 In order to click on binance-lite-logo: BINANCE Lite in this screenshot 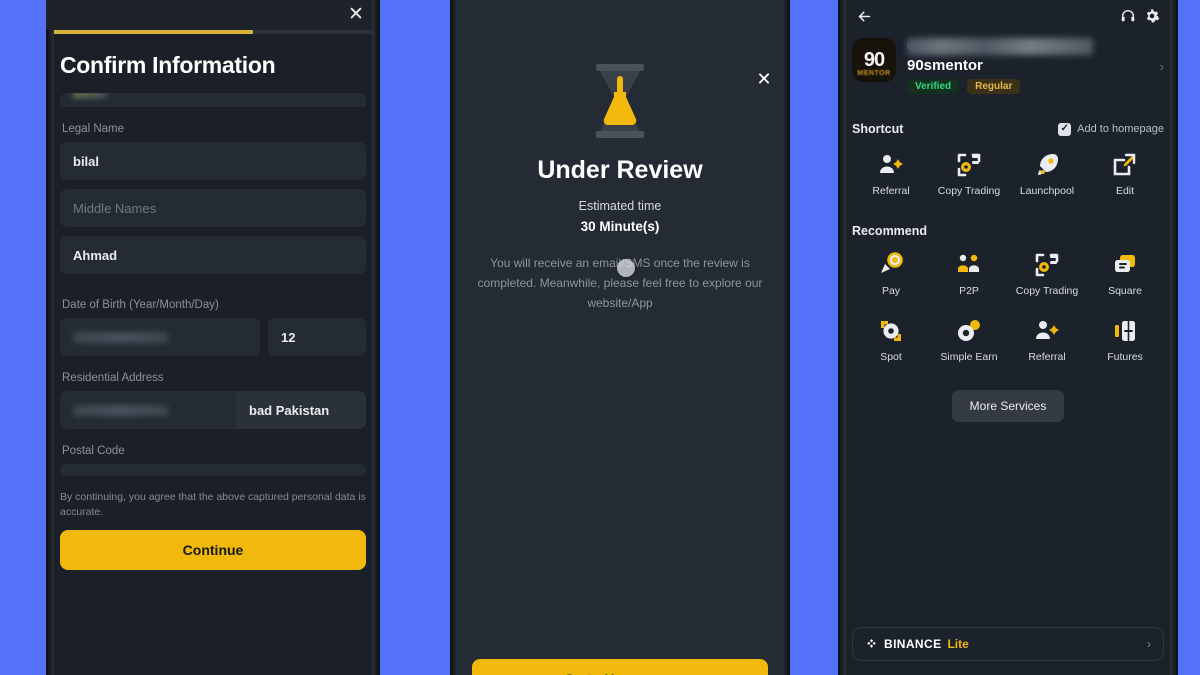, I will do `click(1006, 644)`.